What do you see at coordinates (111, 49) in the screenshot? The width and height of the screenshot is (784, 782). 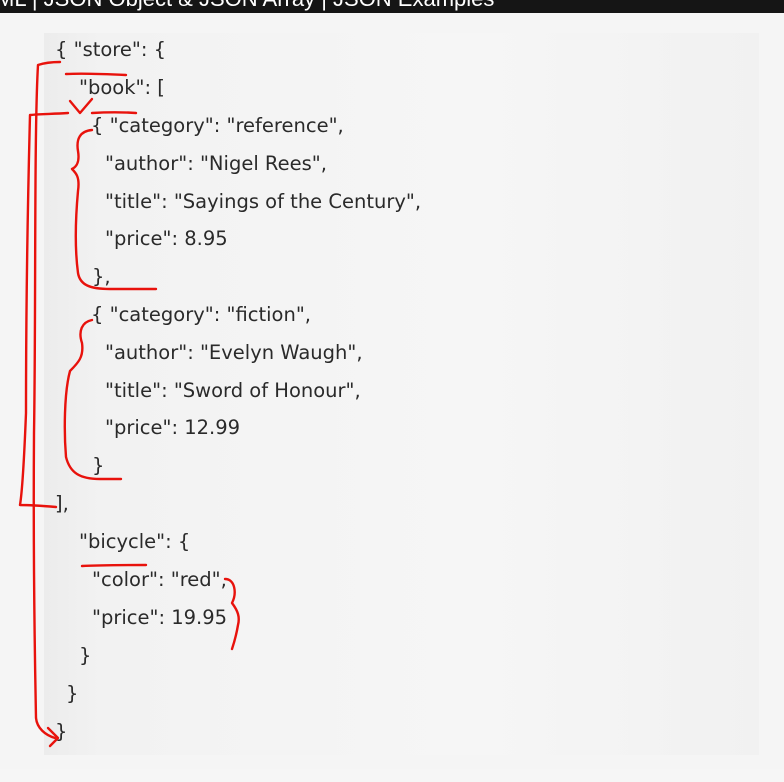 I see `code-line: { "store": {` at bounding box center [111, 49].